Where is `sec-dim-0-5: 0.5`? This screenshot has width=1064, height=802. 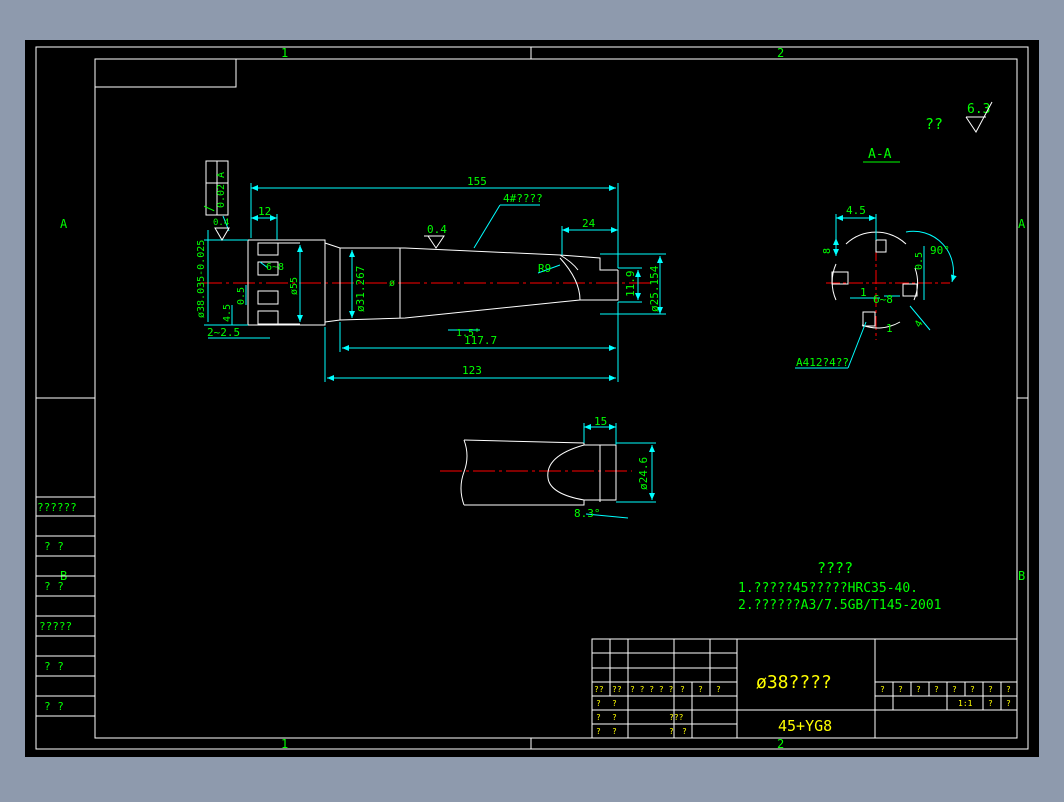 sec-dim-0-5: 0.5 is located at coordinates (919, 261).